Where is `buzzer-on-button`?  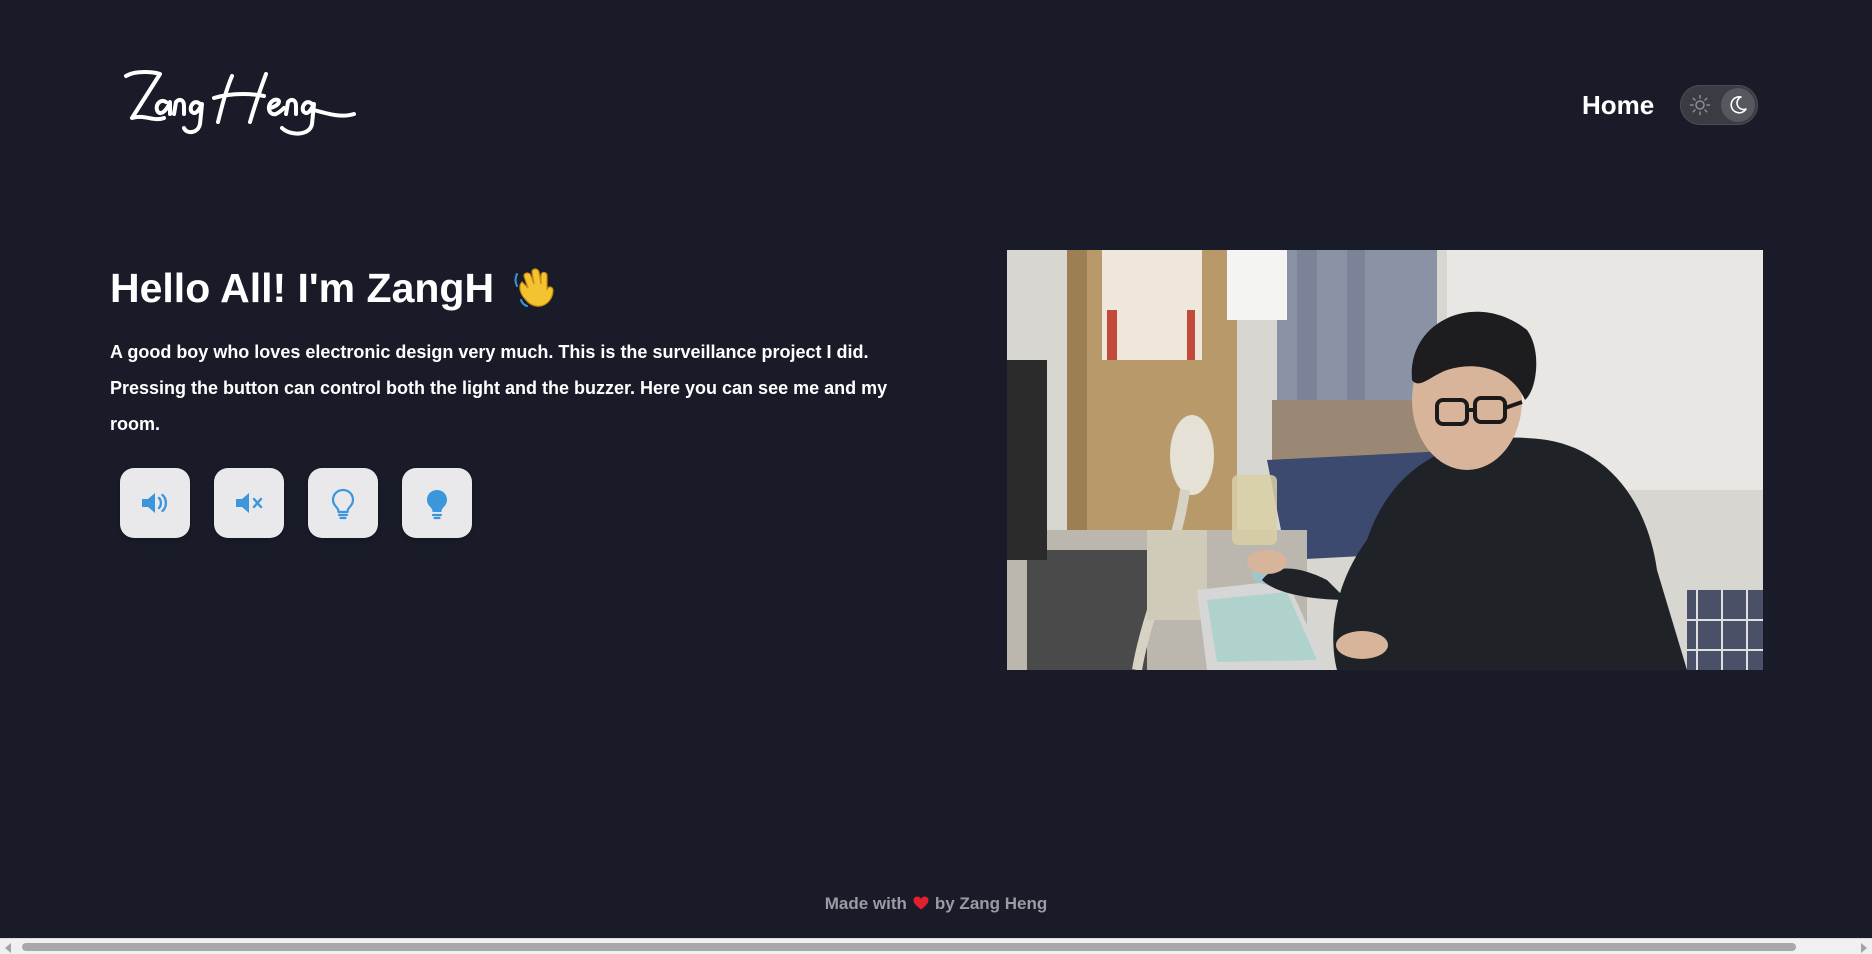 buzzer-on-button is located at coordinates (155, 503).